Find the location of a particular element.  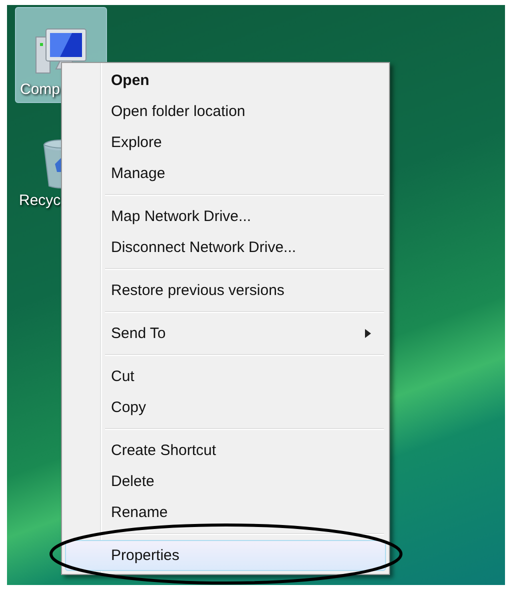

icon-label: Recyc is located at coordinates (39, 200).